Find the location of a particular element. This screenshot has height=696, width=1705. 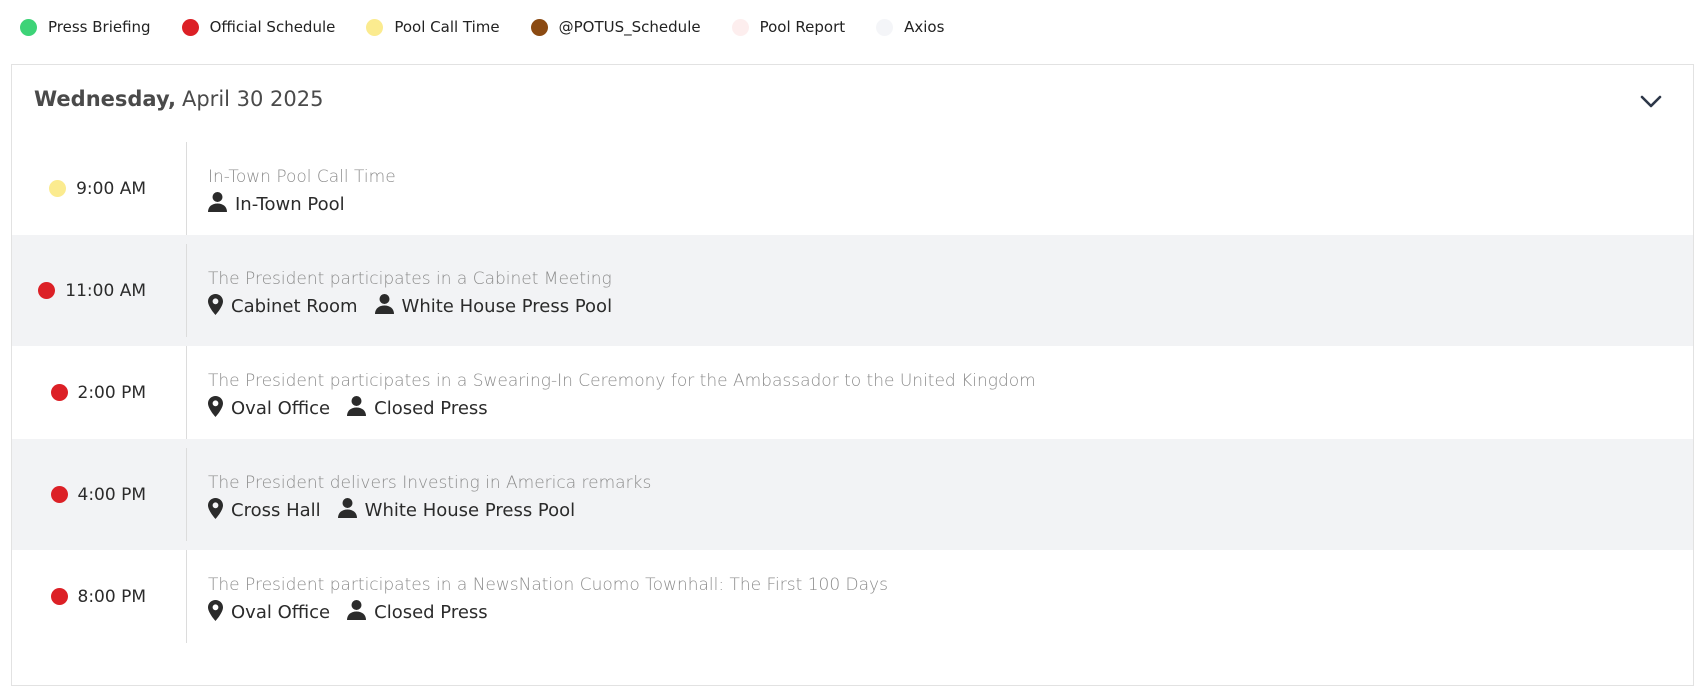

legend-item: Pool Report is located at coordinates (788, 27).